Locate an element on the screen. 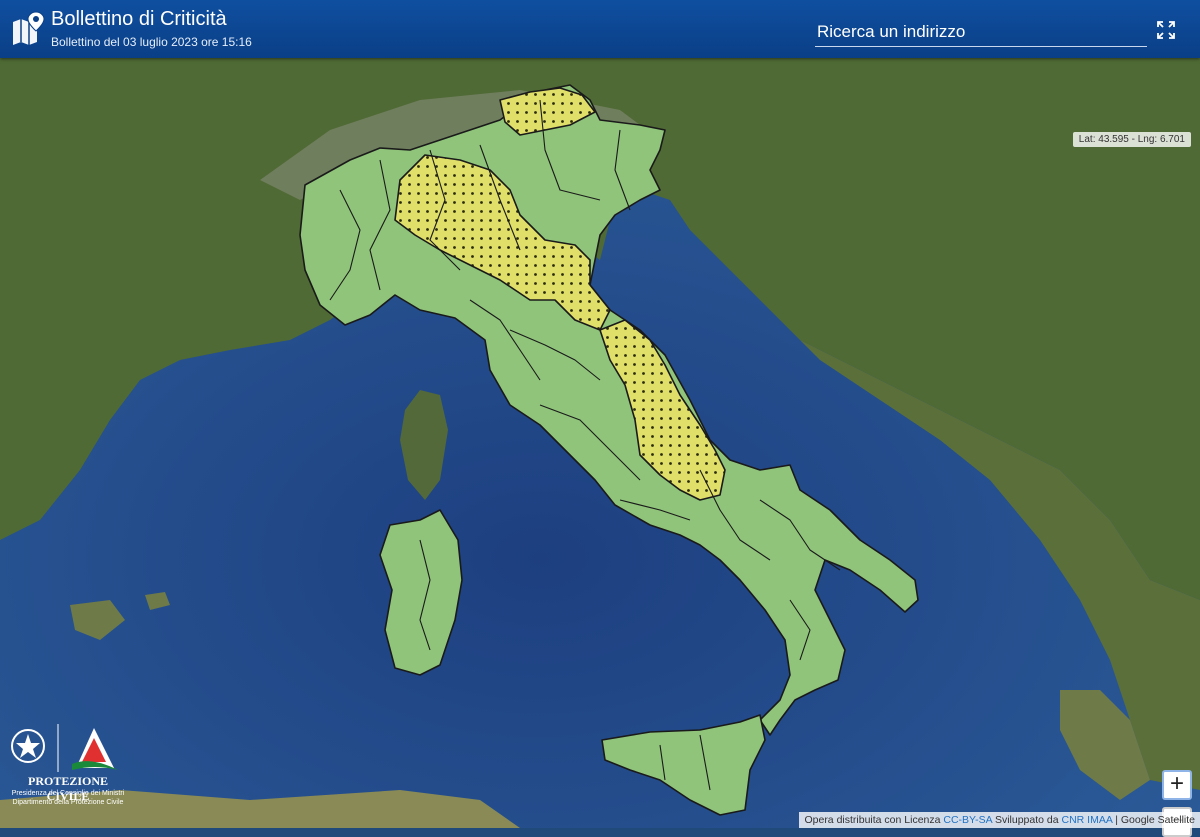 The height and width of the screenshot is (837, 1200). cursor-coordinates: Lat: 43.595 - Lng: 6.701 is located at coordinates (1131, 139).